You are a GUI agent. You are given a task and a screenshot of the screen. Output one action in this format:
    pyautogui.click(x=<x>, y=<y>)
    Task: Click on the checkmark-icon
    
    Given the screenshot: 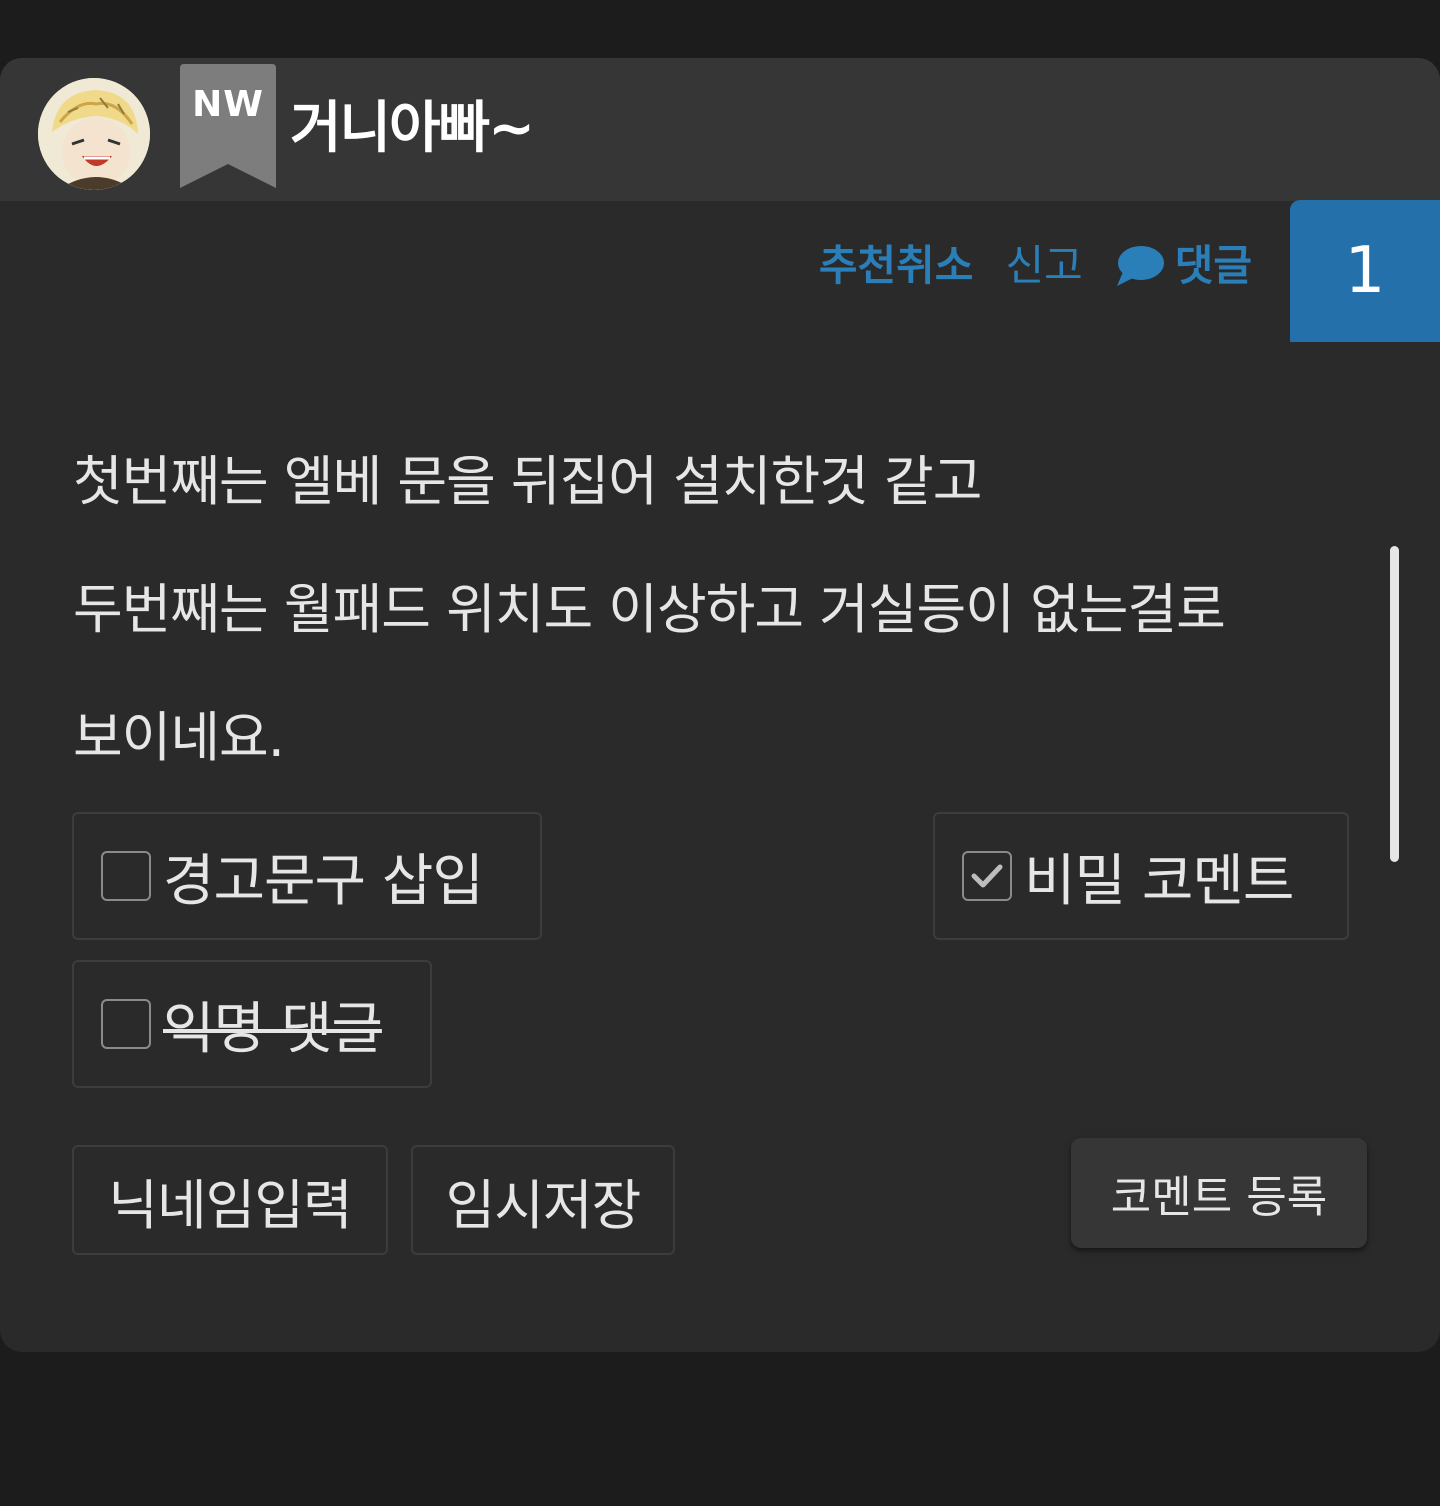 What is the action you would take?
    pyautogui.click(x=987, y=876)
    